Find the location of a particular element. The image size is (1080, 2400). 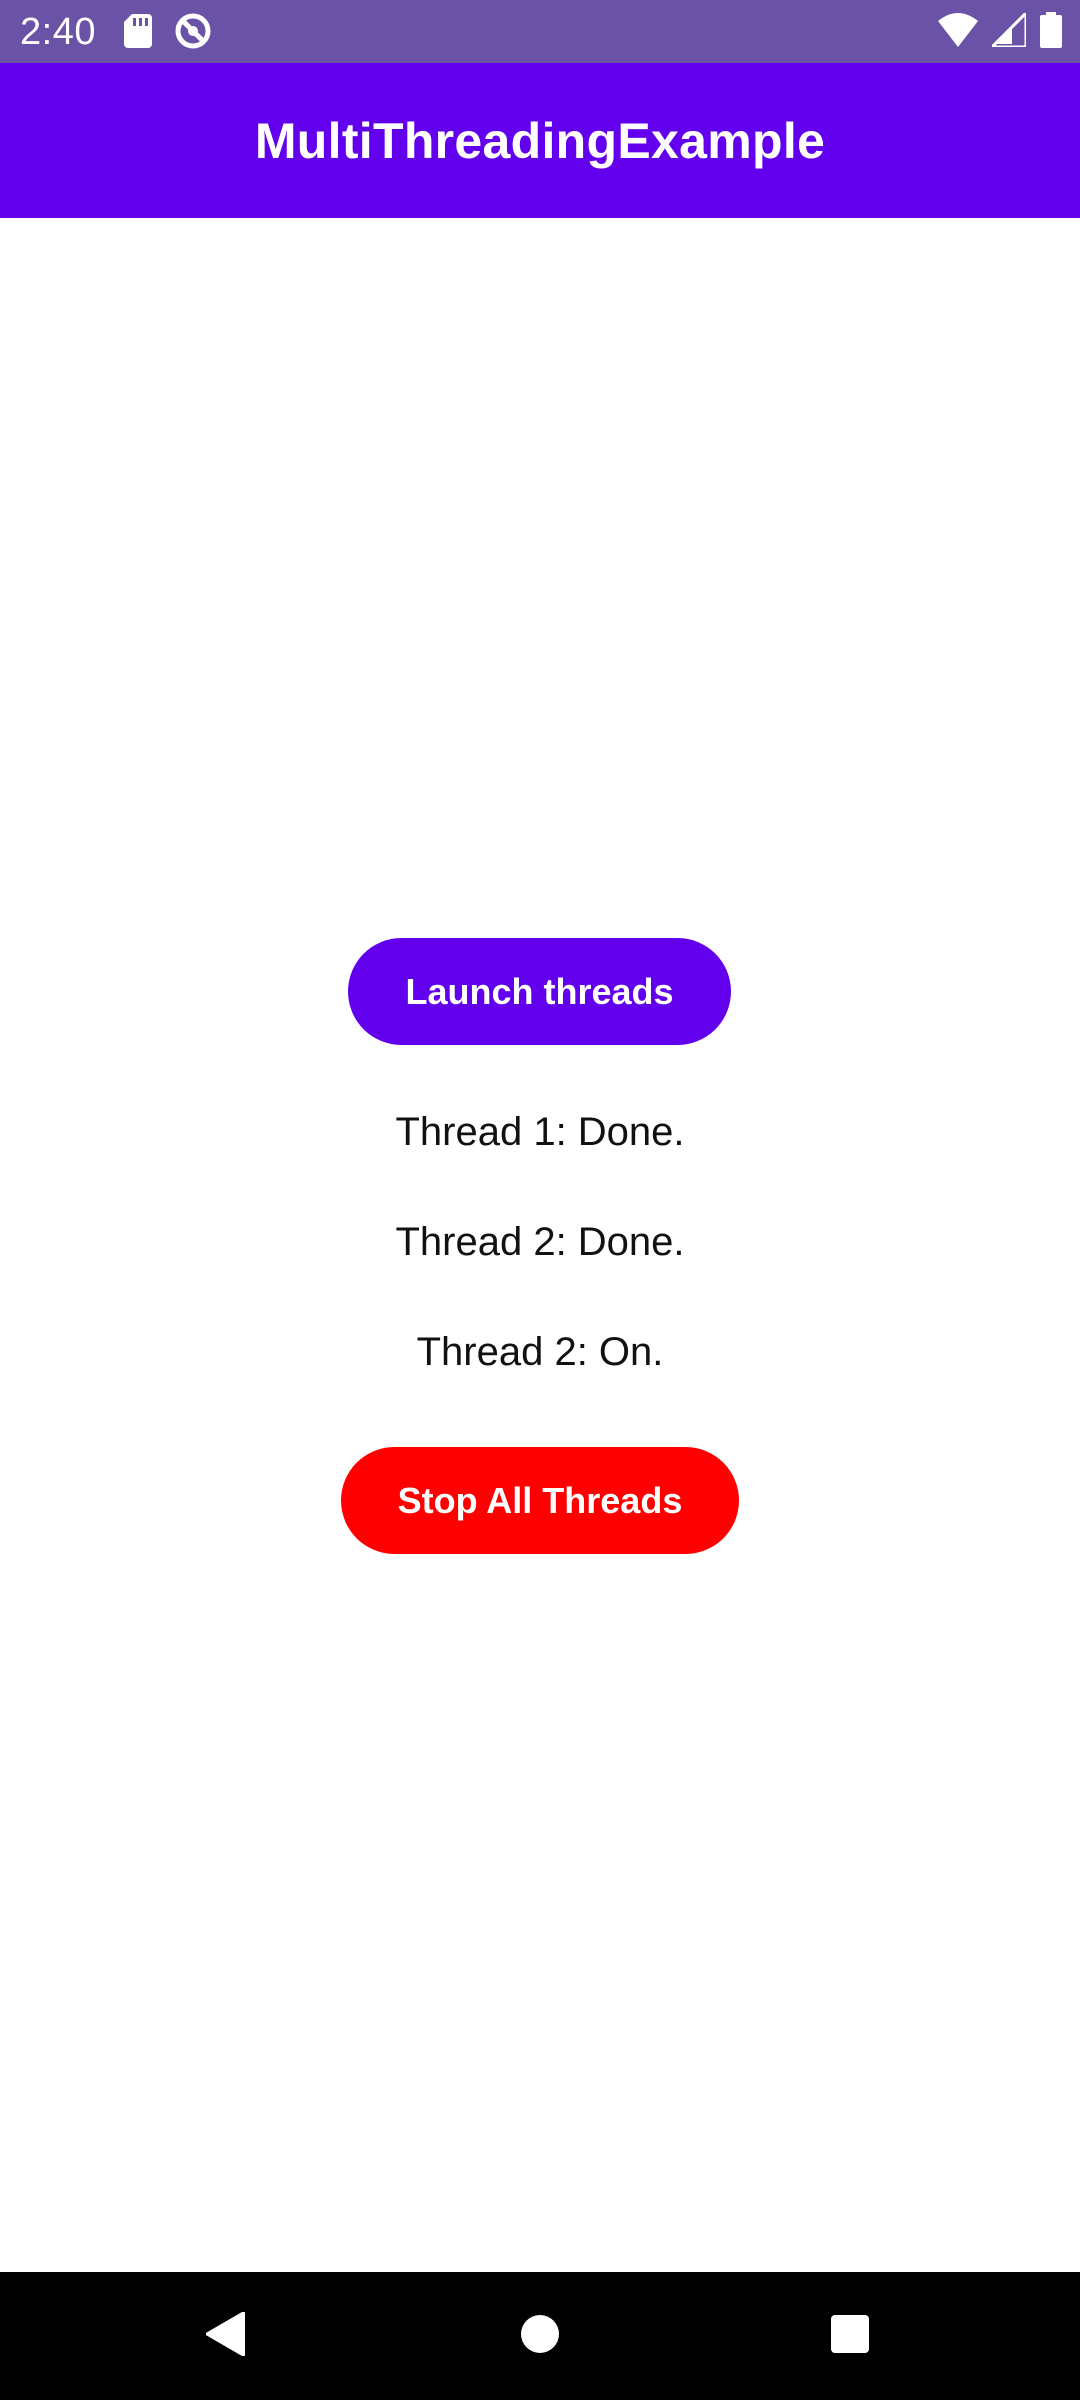

wifi-icon is located at coordinates (958, 30).